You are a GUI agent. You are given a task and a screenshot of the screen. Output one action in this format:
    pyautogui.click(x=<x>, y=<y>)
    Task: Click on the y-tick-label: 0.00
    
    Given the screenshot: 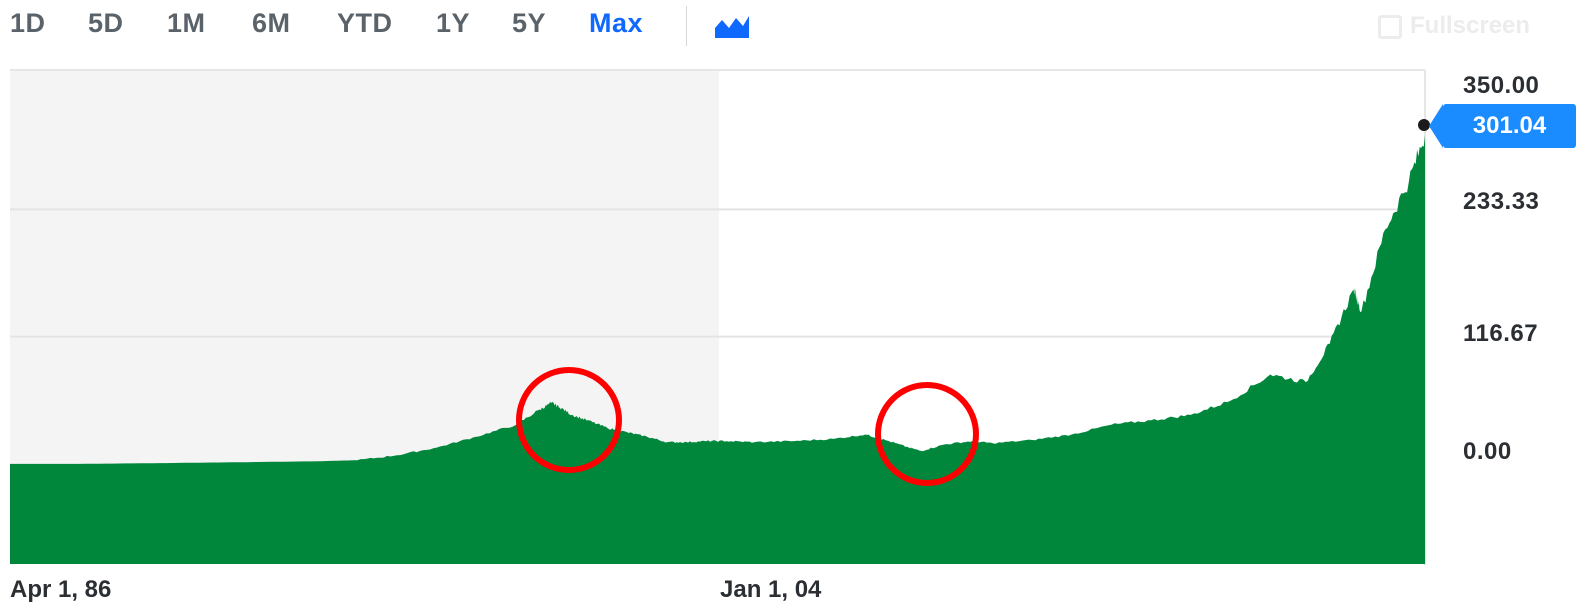 What is the action you would take?
    pyautogui.click(x=1487, y=451)
    